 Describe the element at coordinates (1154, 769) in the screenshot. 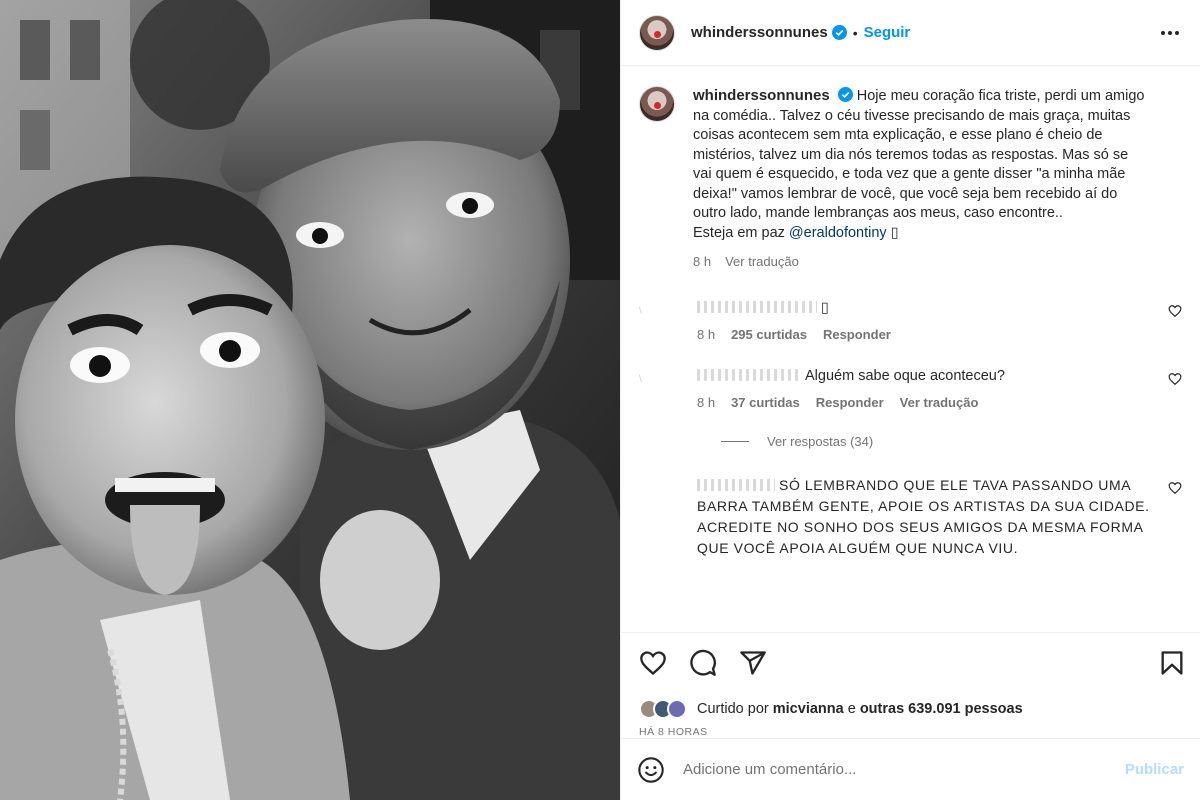

I see `publish-button: Publicar` at that location.